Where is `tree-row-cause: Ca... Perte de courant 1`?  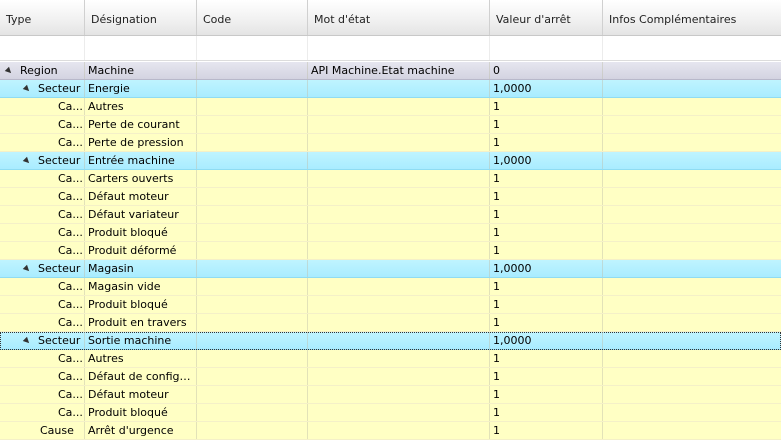 tree-row-cause: Ca... Perte de courant 1 is located at coordinates (390, 125).